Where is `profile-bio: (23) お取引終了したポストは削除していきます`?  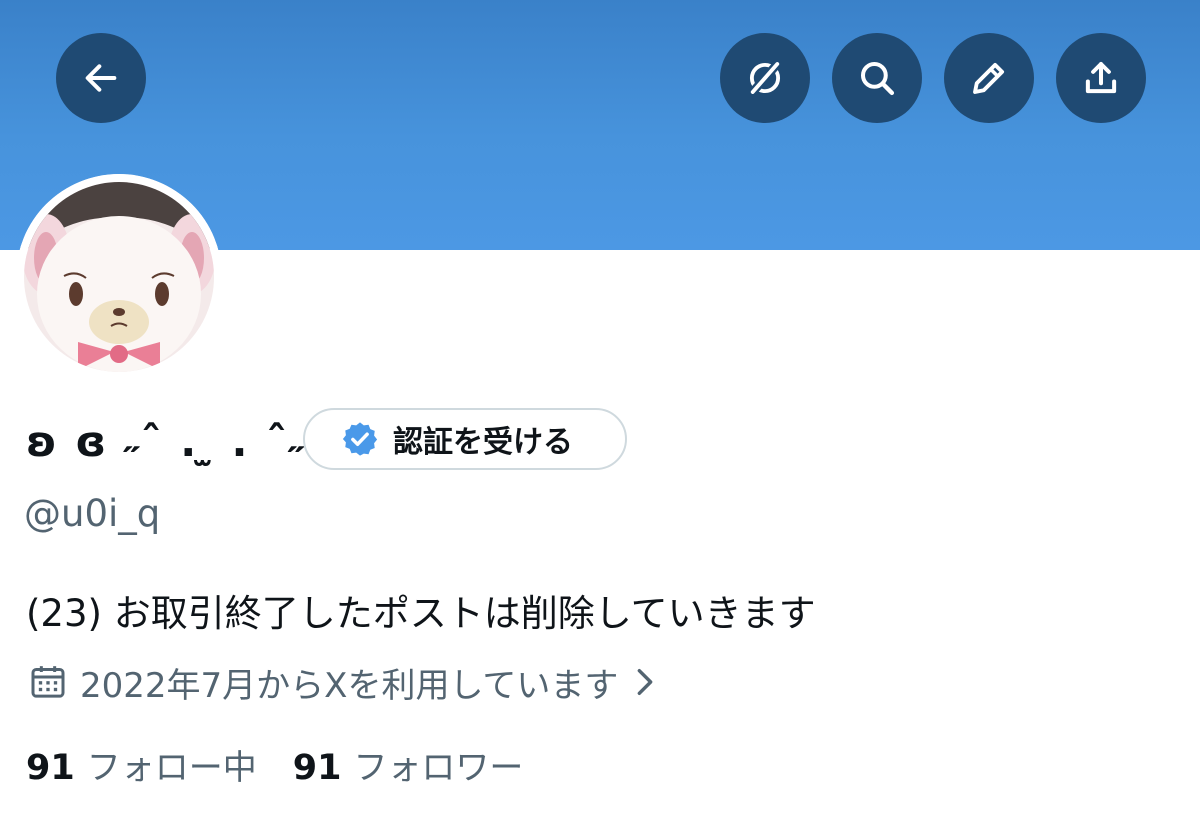 profile-bio: (23) お取引終了したポストは削除していきます is located at coordinates (421, 613).